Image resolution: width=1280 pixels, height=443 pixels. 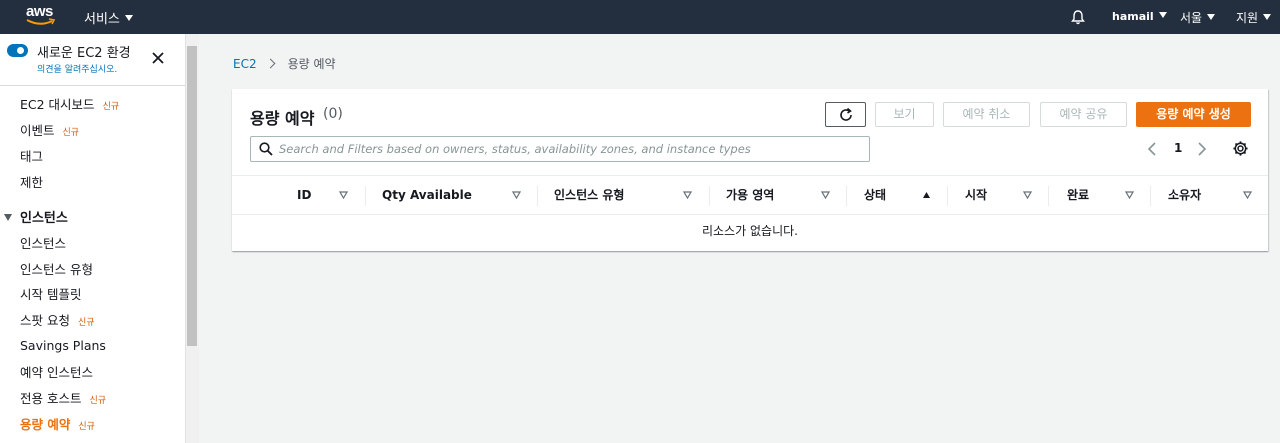 What do you see at coordinates (77, 68) in the screenshot?
I see `feedback-link: 의견을 알려주십시오.` at bounding box center [77, 68].